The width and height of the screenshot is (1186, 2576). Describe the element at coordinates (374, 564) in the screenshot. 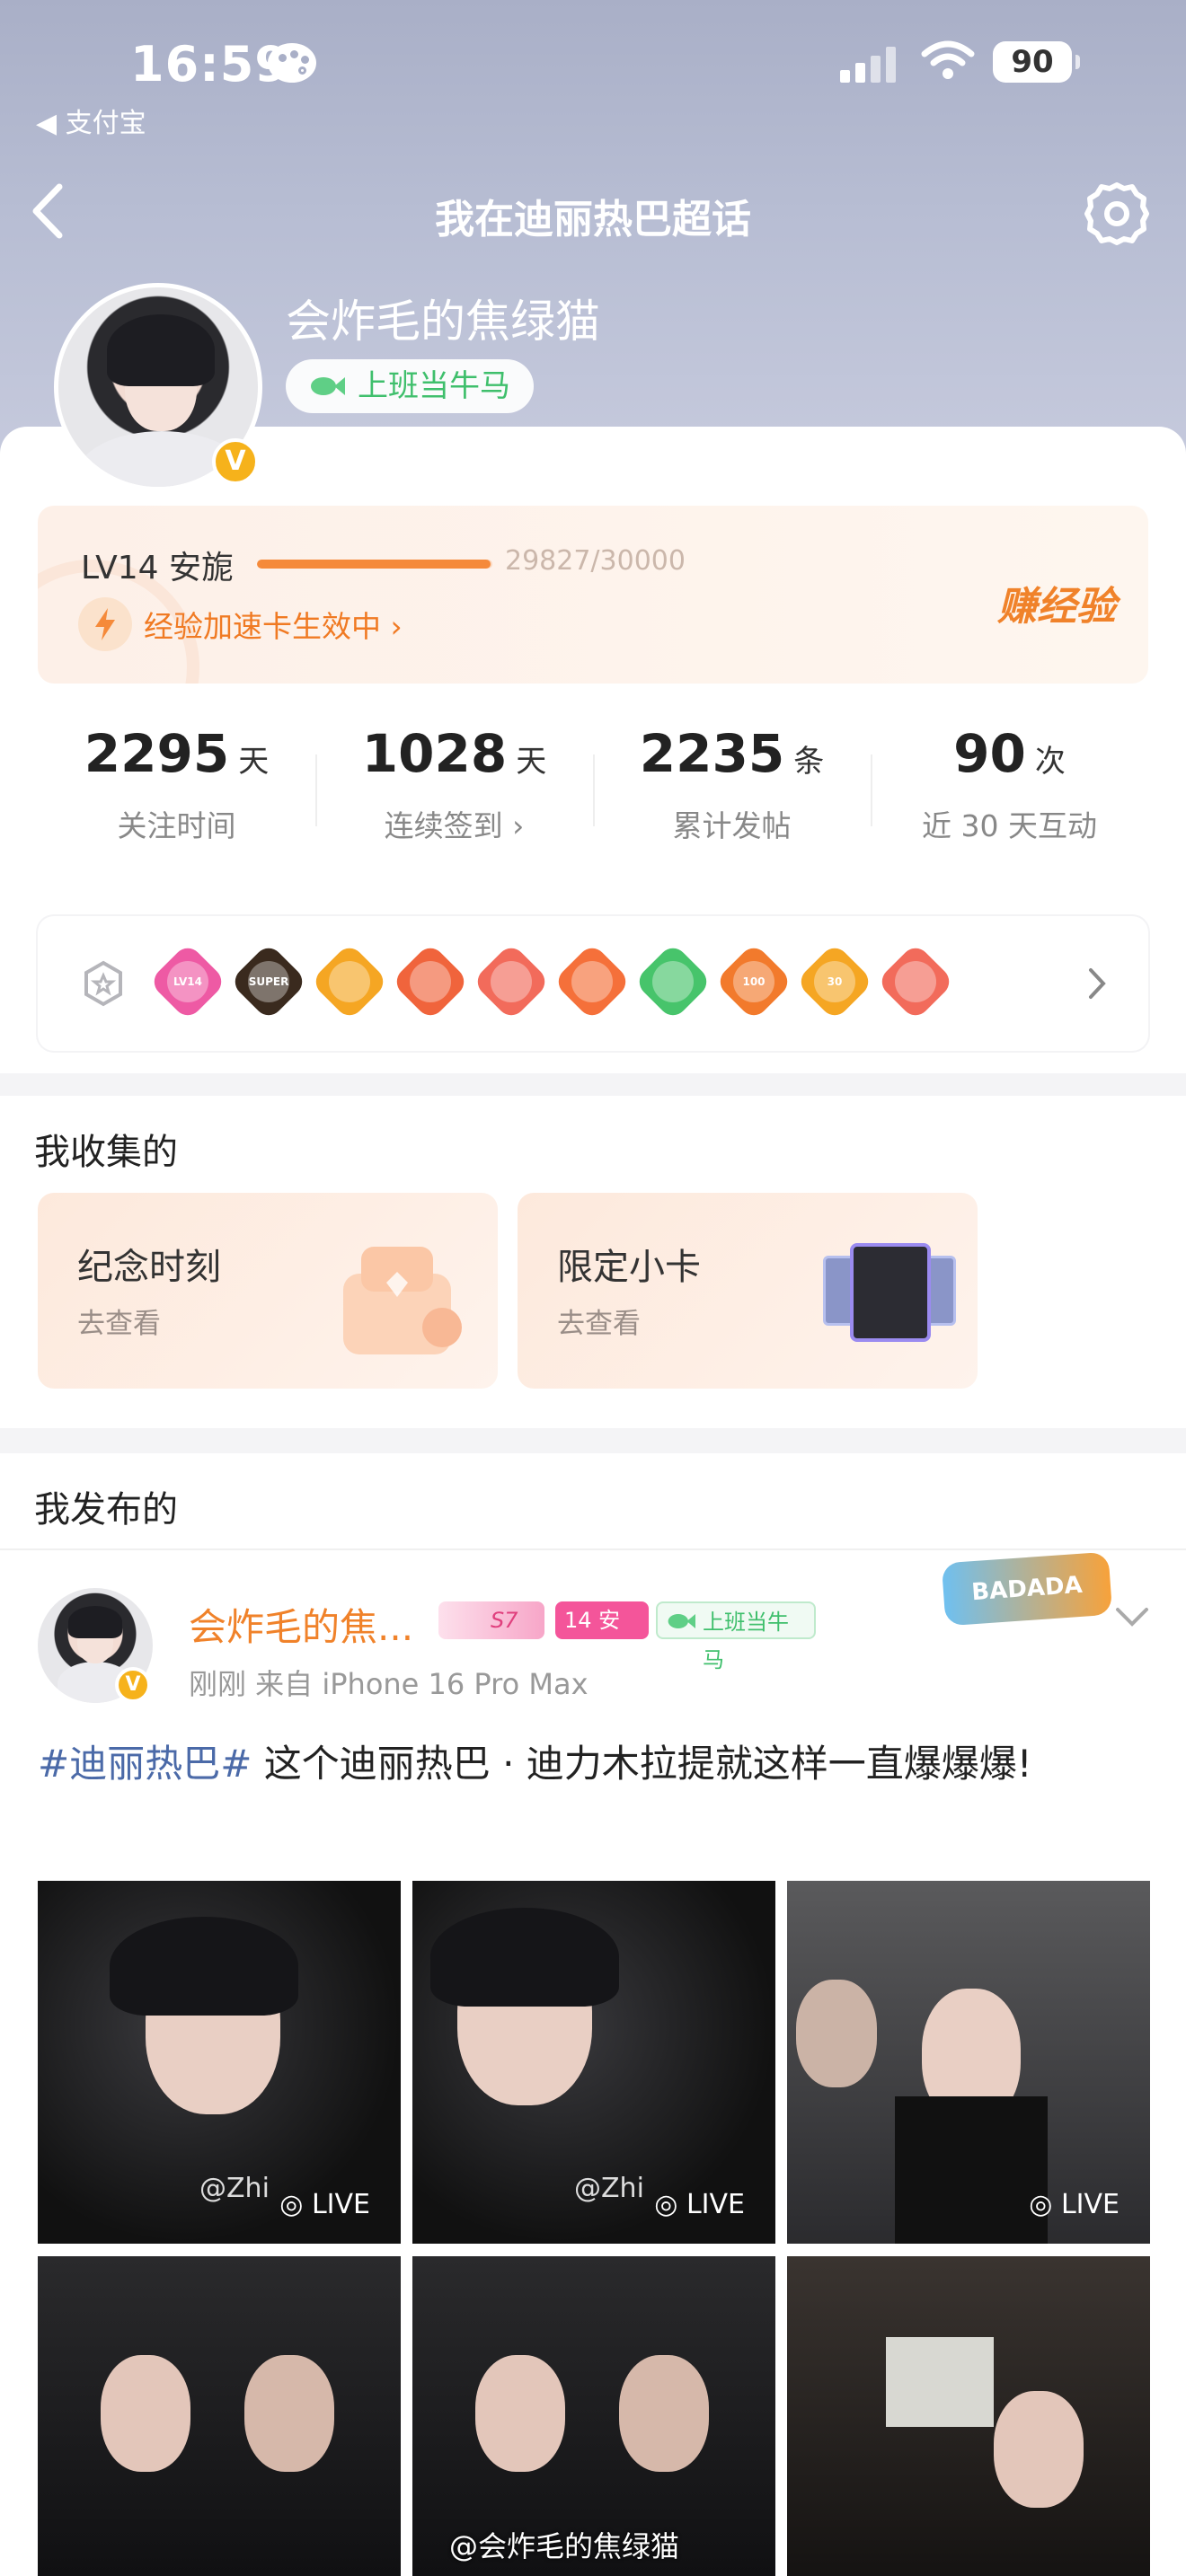

I see `level-progress-bar` at that location.